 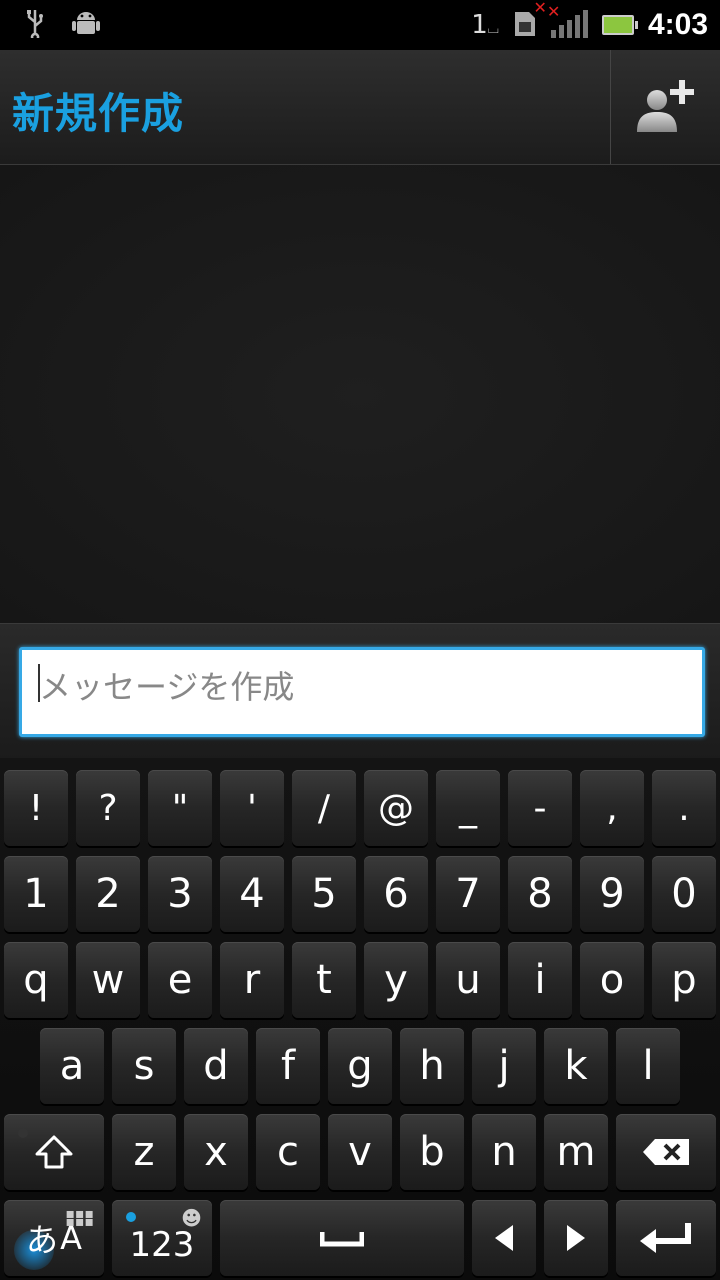 What do you see at coordinates (144, 1152) in the screenshot?
I see `key-z: z` at bounding box center [144, 1152].